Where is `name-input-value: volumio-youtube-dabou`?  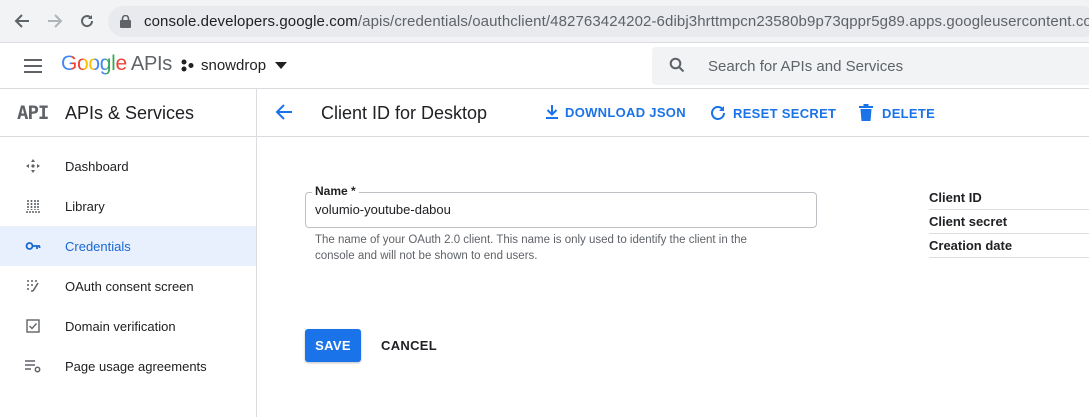 name-input-value: volumio-youtube-dabou is located at coordinates (383, 209).